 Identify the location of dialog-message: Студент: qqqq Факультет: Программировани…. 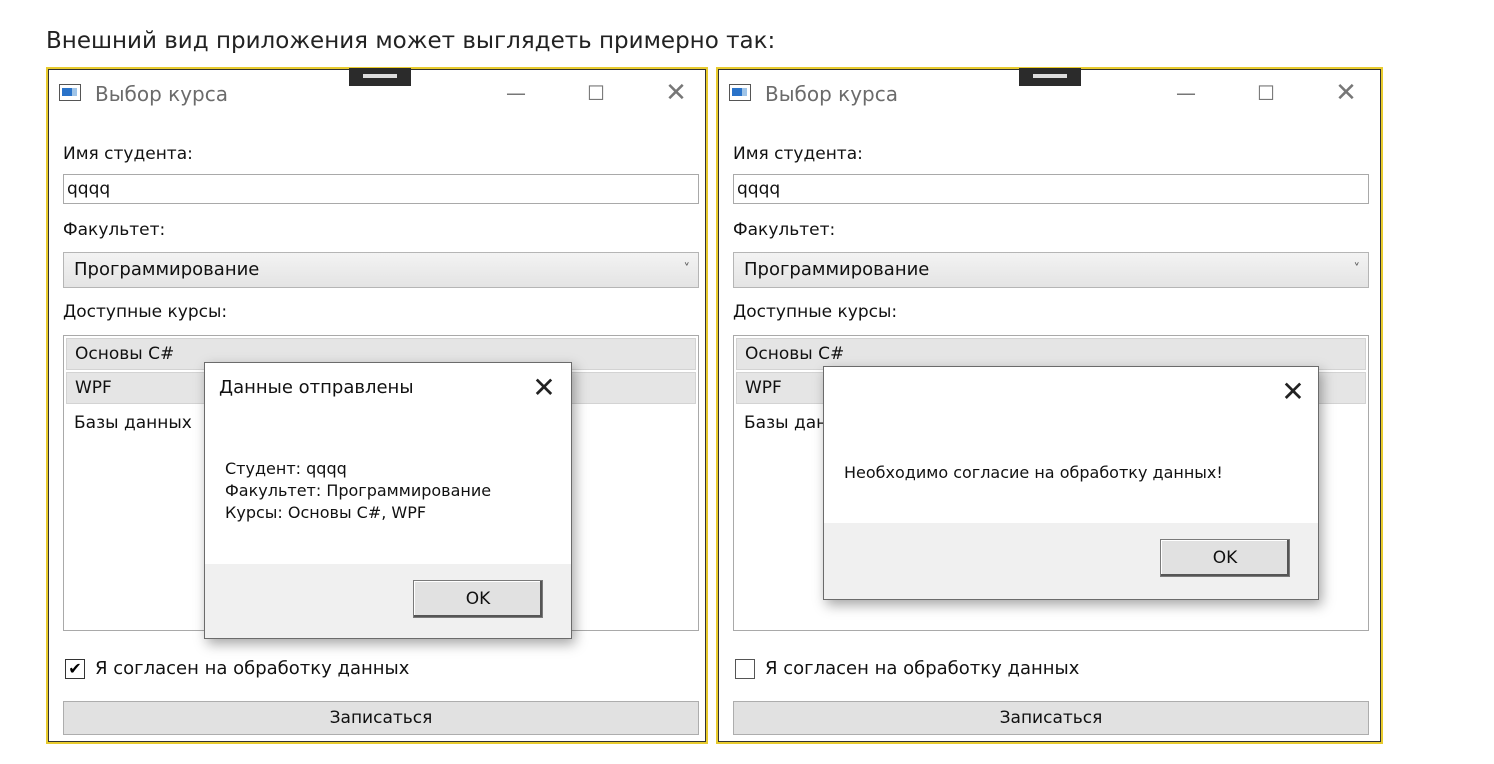
(358, 490).